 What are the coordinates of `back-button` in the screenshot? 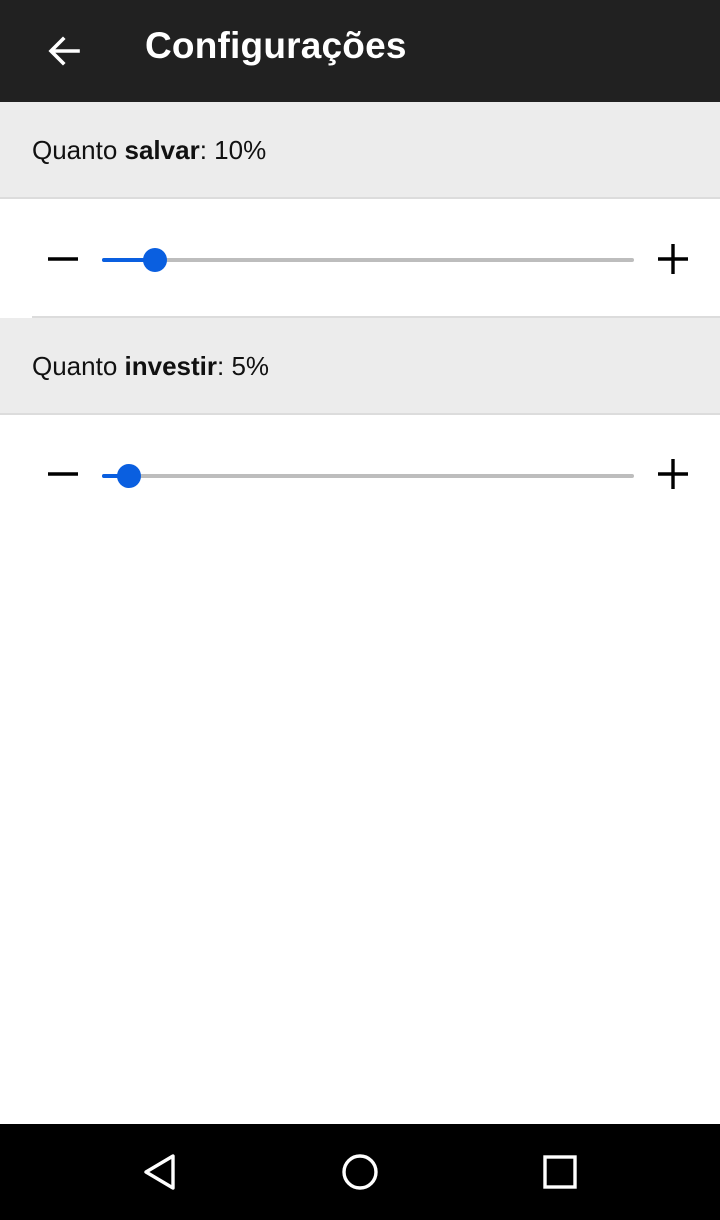 It's located at (64, 51).